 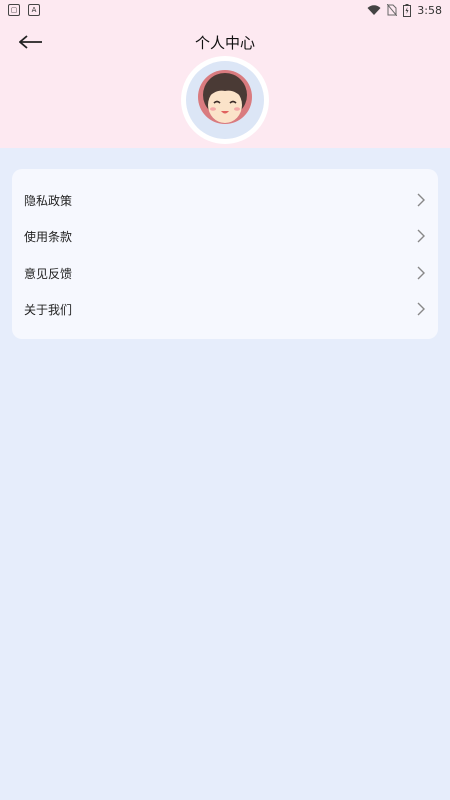 What do you see at coordinates (429, 10) in the screenshot?
I see `status-time: 3:58` at bounding box center [429, 10].